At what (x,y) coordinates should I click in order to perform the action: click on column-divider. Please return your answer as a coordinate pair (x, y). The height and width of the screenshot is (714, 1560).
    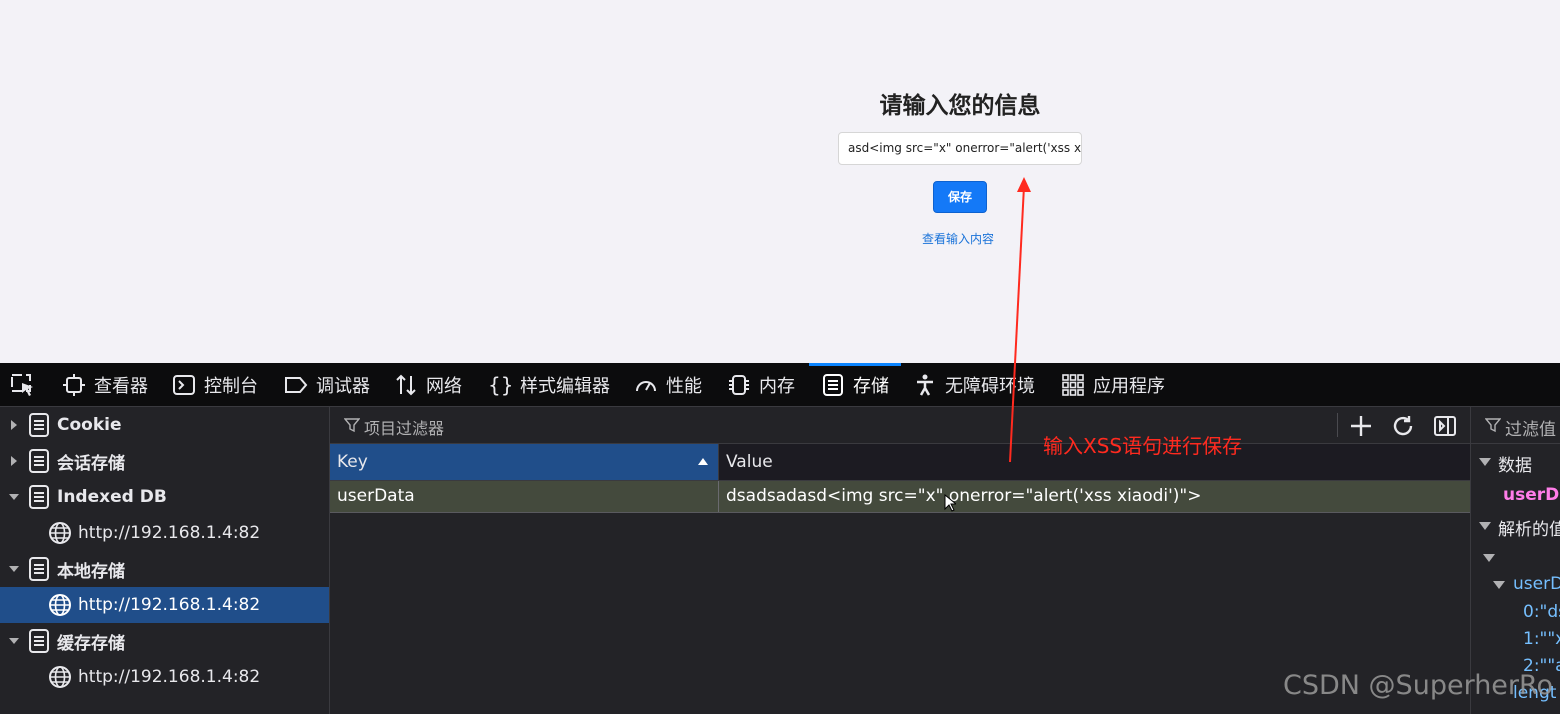
    Looking at the image, I should click on (718, 496).